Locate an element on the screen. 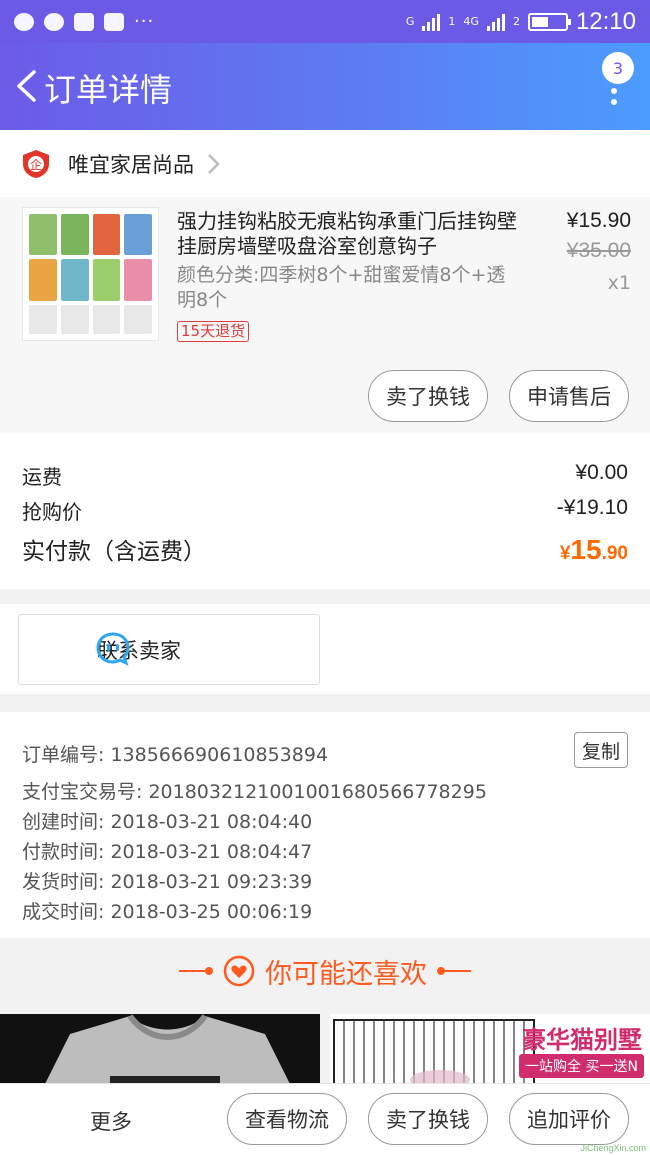 The image size is (650, 1155). add-review-button: 追加评价 is located at coordinates (569, 1119).